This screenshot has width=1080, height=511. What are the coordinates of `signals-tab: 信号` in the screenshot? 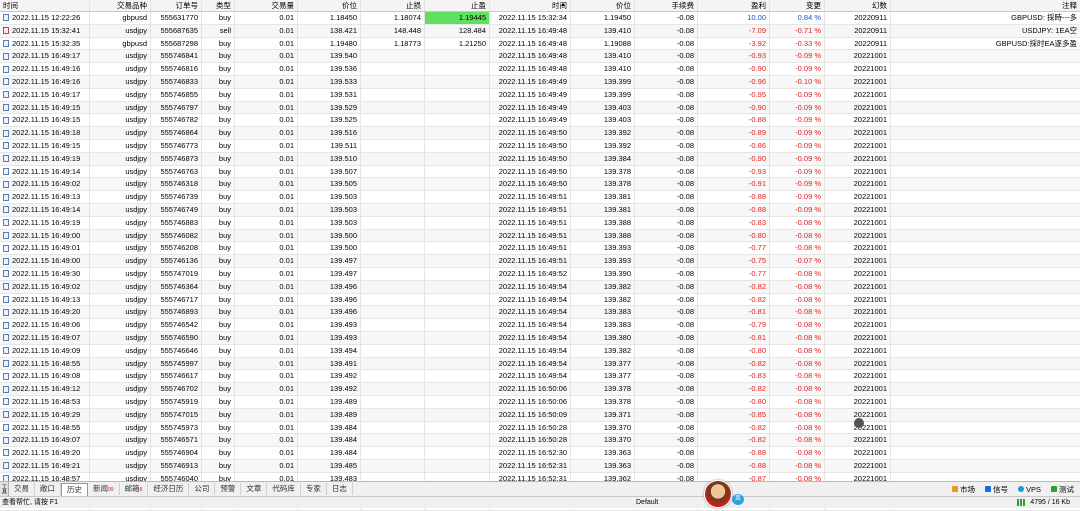 It's located at (996, 489).